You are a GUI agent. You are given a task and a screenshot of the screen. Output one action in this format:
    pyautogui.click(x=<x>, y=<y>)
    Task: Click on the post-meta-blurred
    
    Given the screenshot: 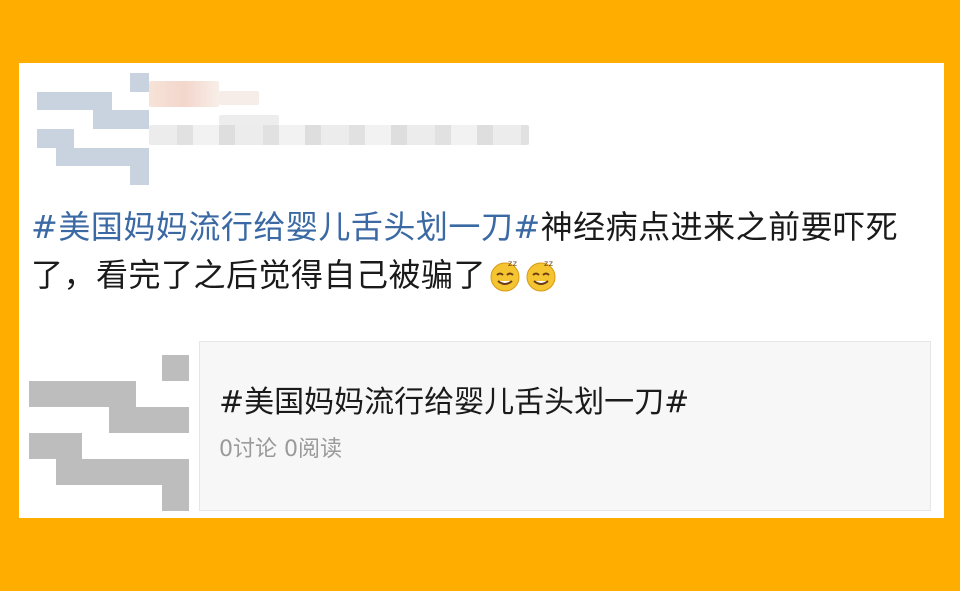 What is the action you would take?
    pyautogui.click(x=339, y=135)
    